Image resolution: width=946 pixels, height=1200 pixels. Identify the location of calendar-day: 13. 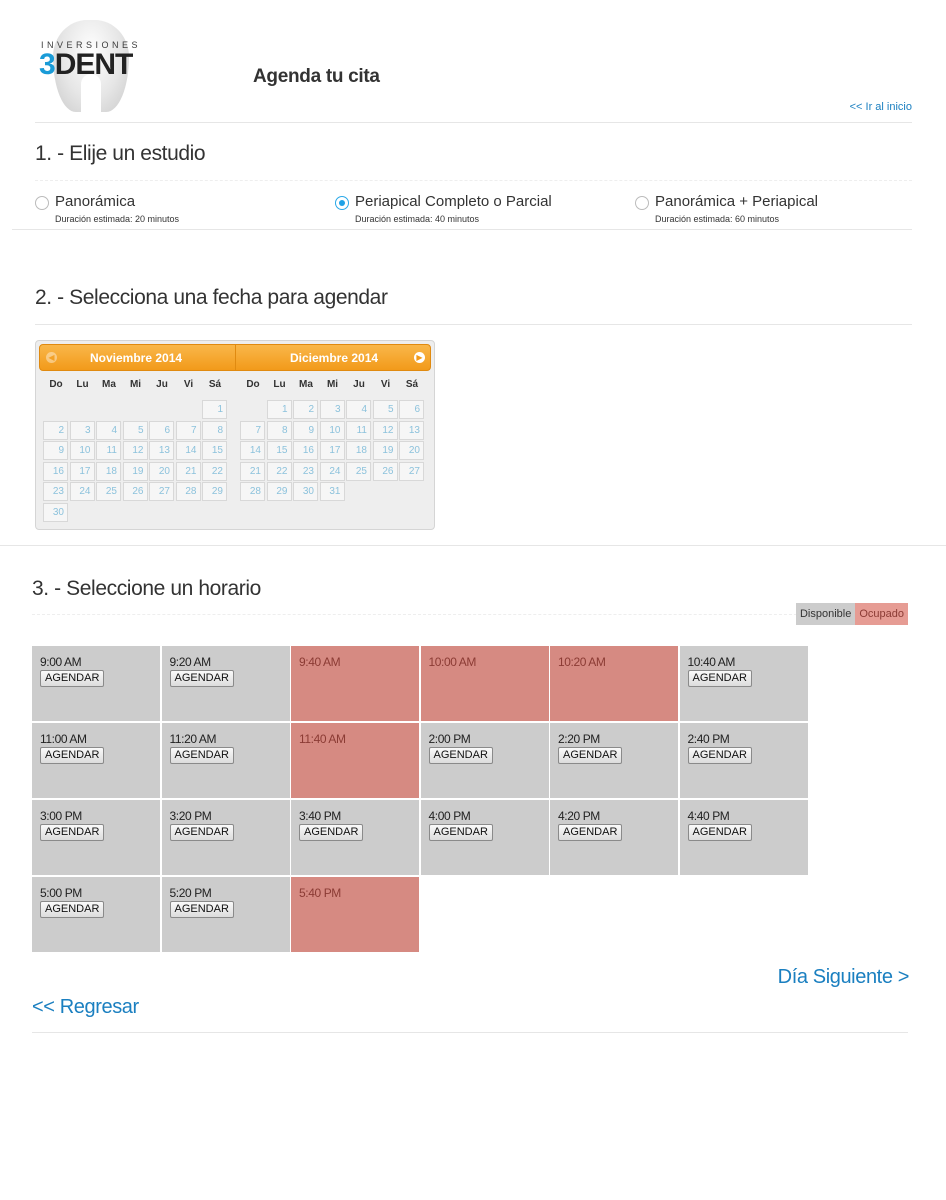
(411, 430).